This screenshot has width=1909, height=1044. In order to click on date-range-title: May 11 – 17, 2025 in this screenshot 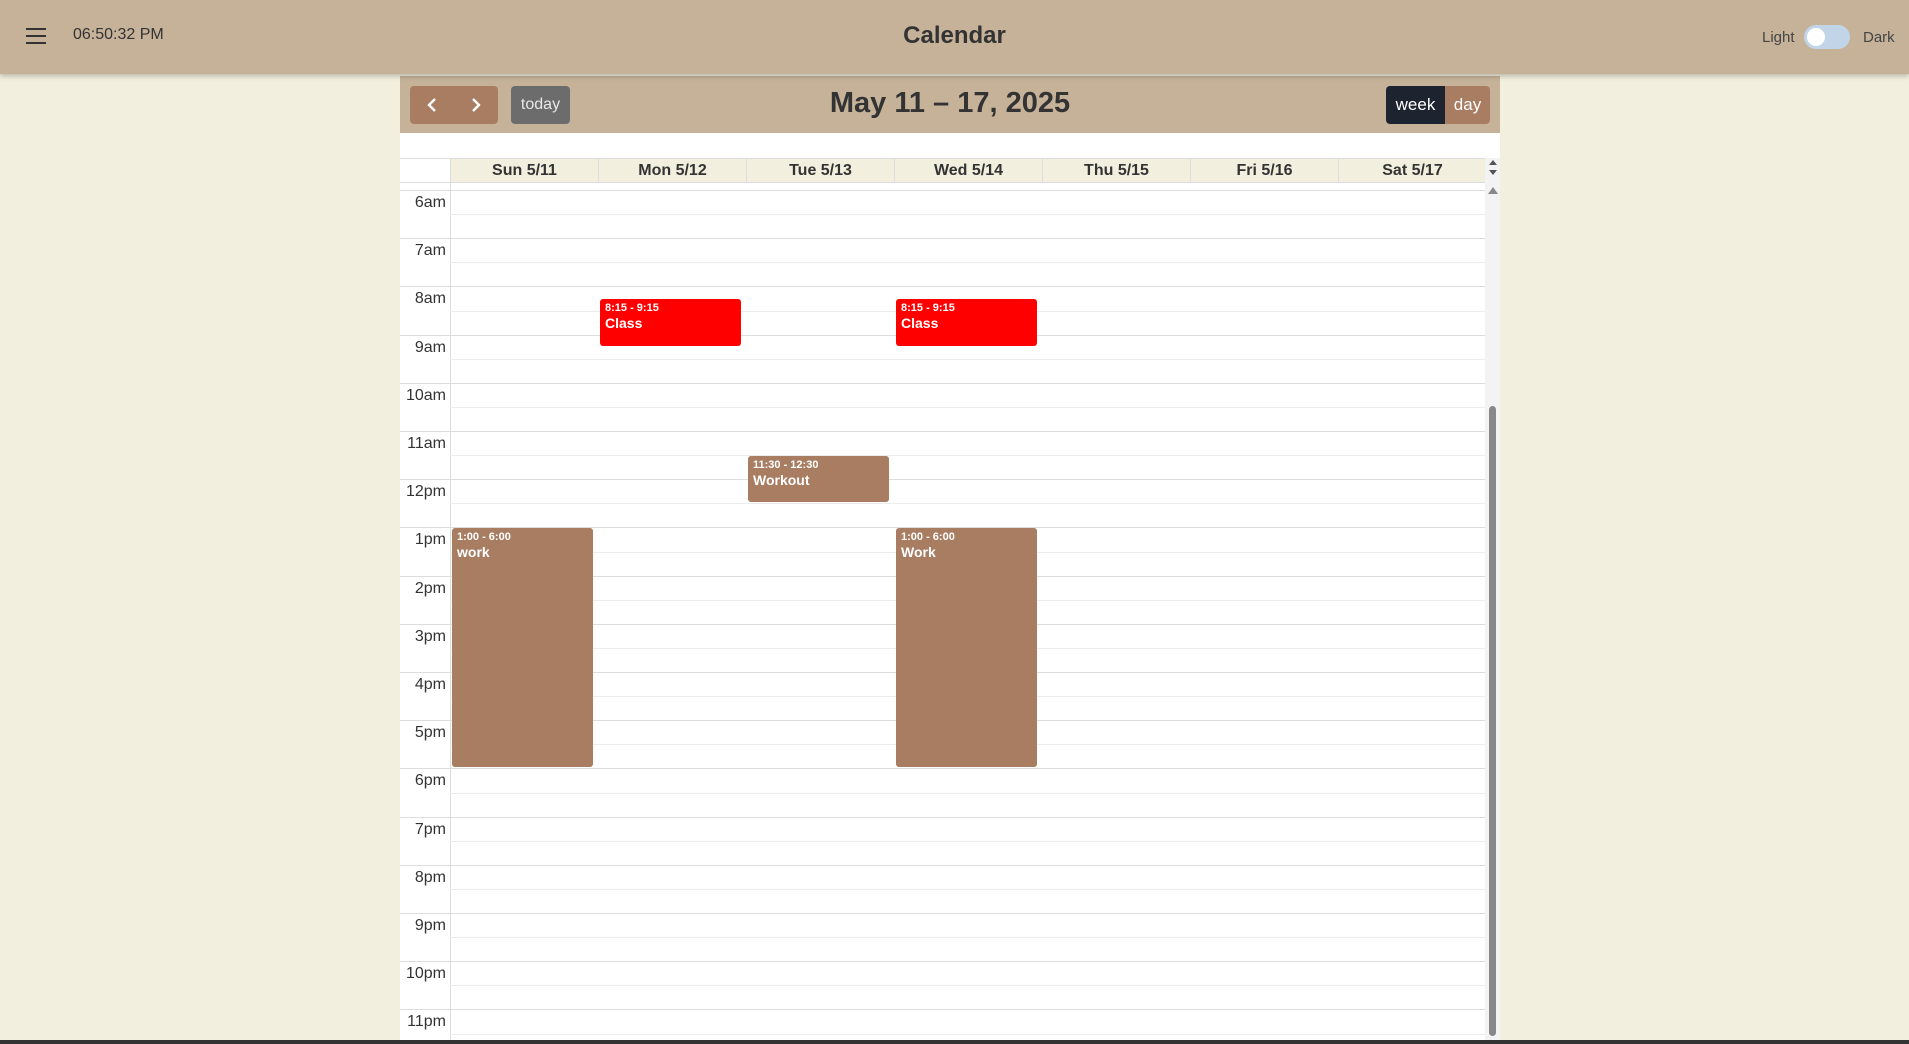, I will do `click(950, 103)`.